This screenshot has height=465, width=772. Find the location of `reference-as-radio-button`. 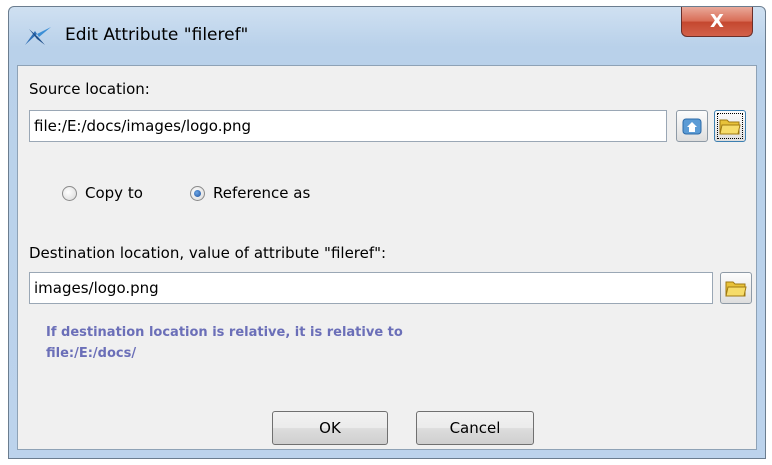

reference-as-radio-button is located at coordinates (197, 193).